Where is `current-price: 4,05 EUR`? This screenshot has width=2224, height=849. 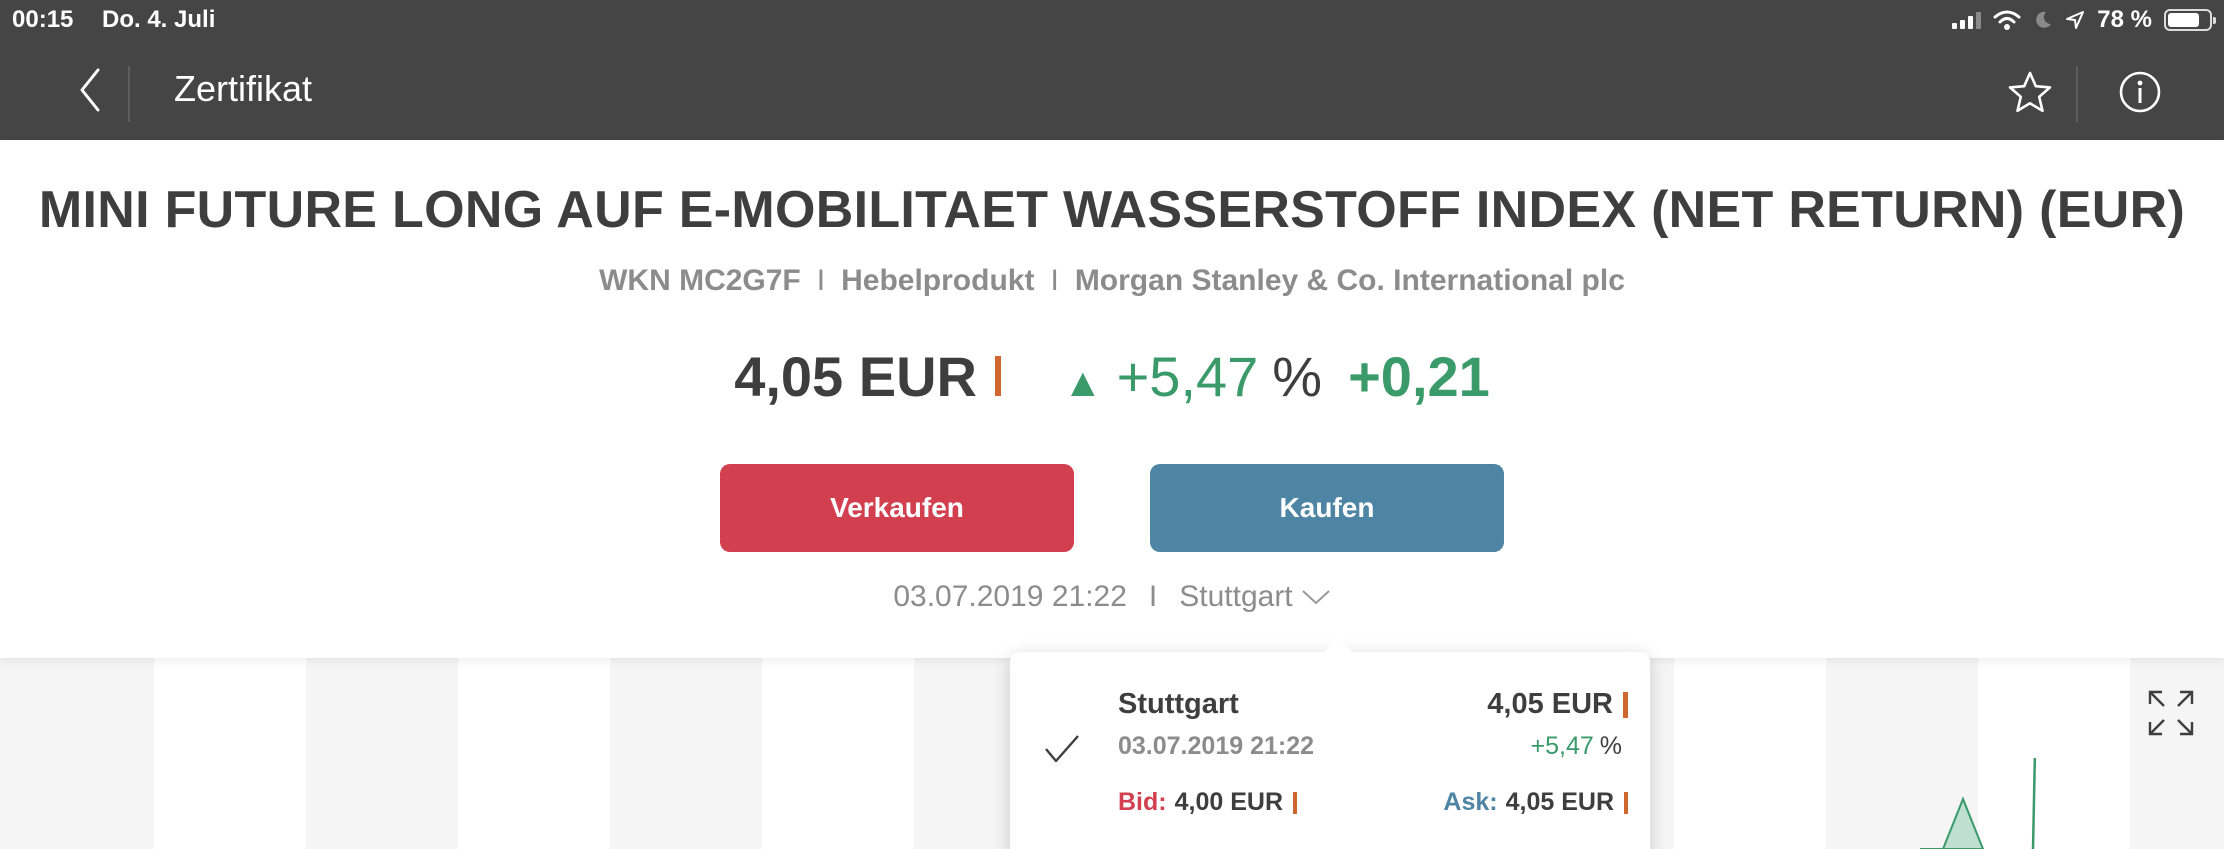 current-price: 4,05 EUR is located at coordinates (855, 376).